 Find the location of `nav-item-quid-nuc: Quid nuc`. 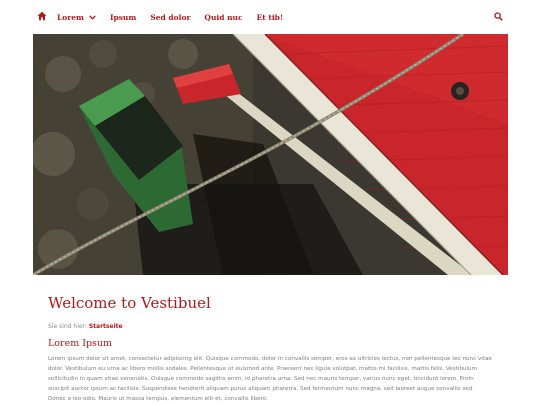

nav-item-quid-nuc: Quid nuc is located at coordinates (223, 17).